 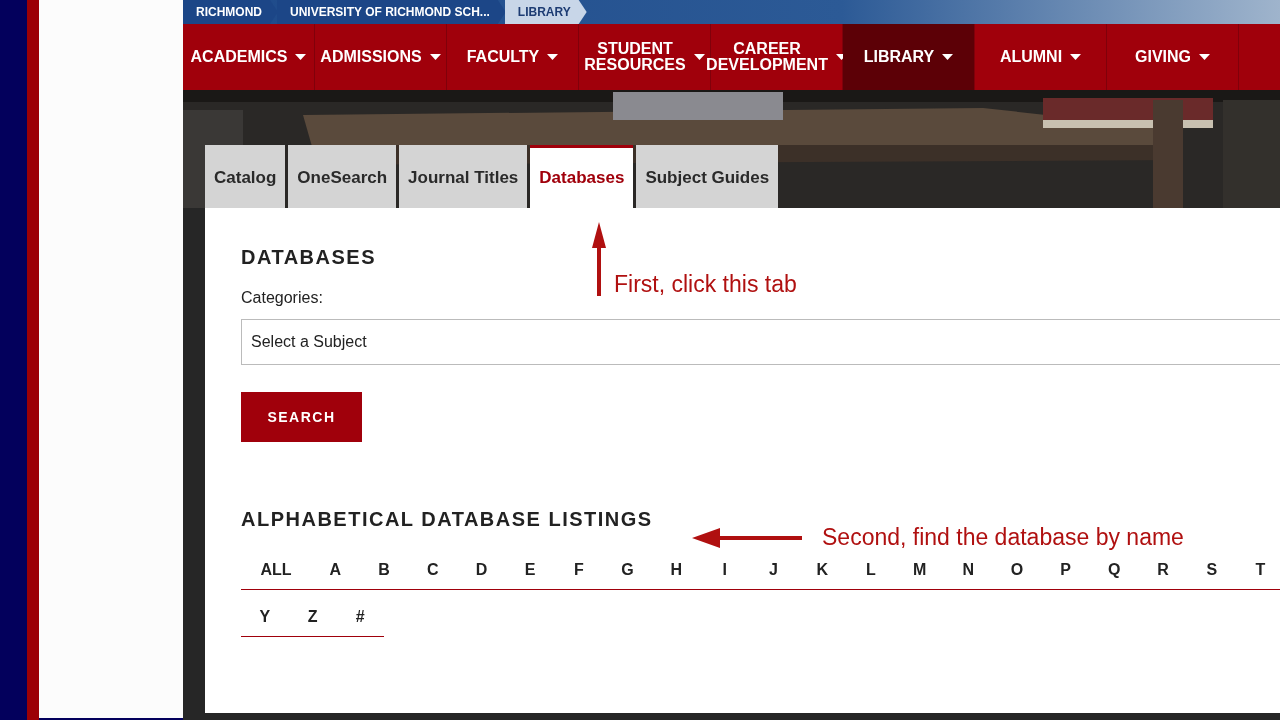 I want to click on nav-menu-item: LIBRARY, so click(x=909, y=57).